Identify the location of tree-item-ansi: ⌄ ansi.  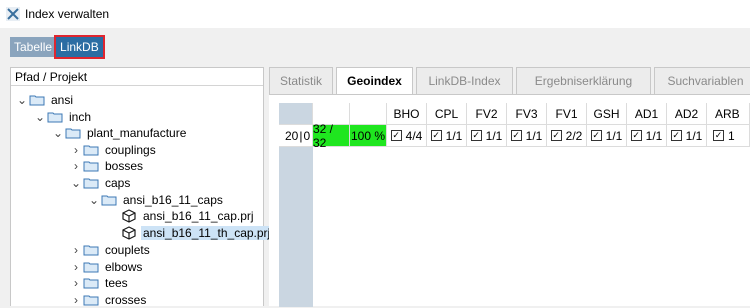
(45, 100).